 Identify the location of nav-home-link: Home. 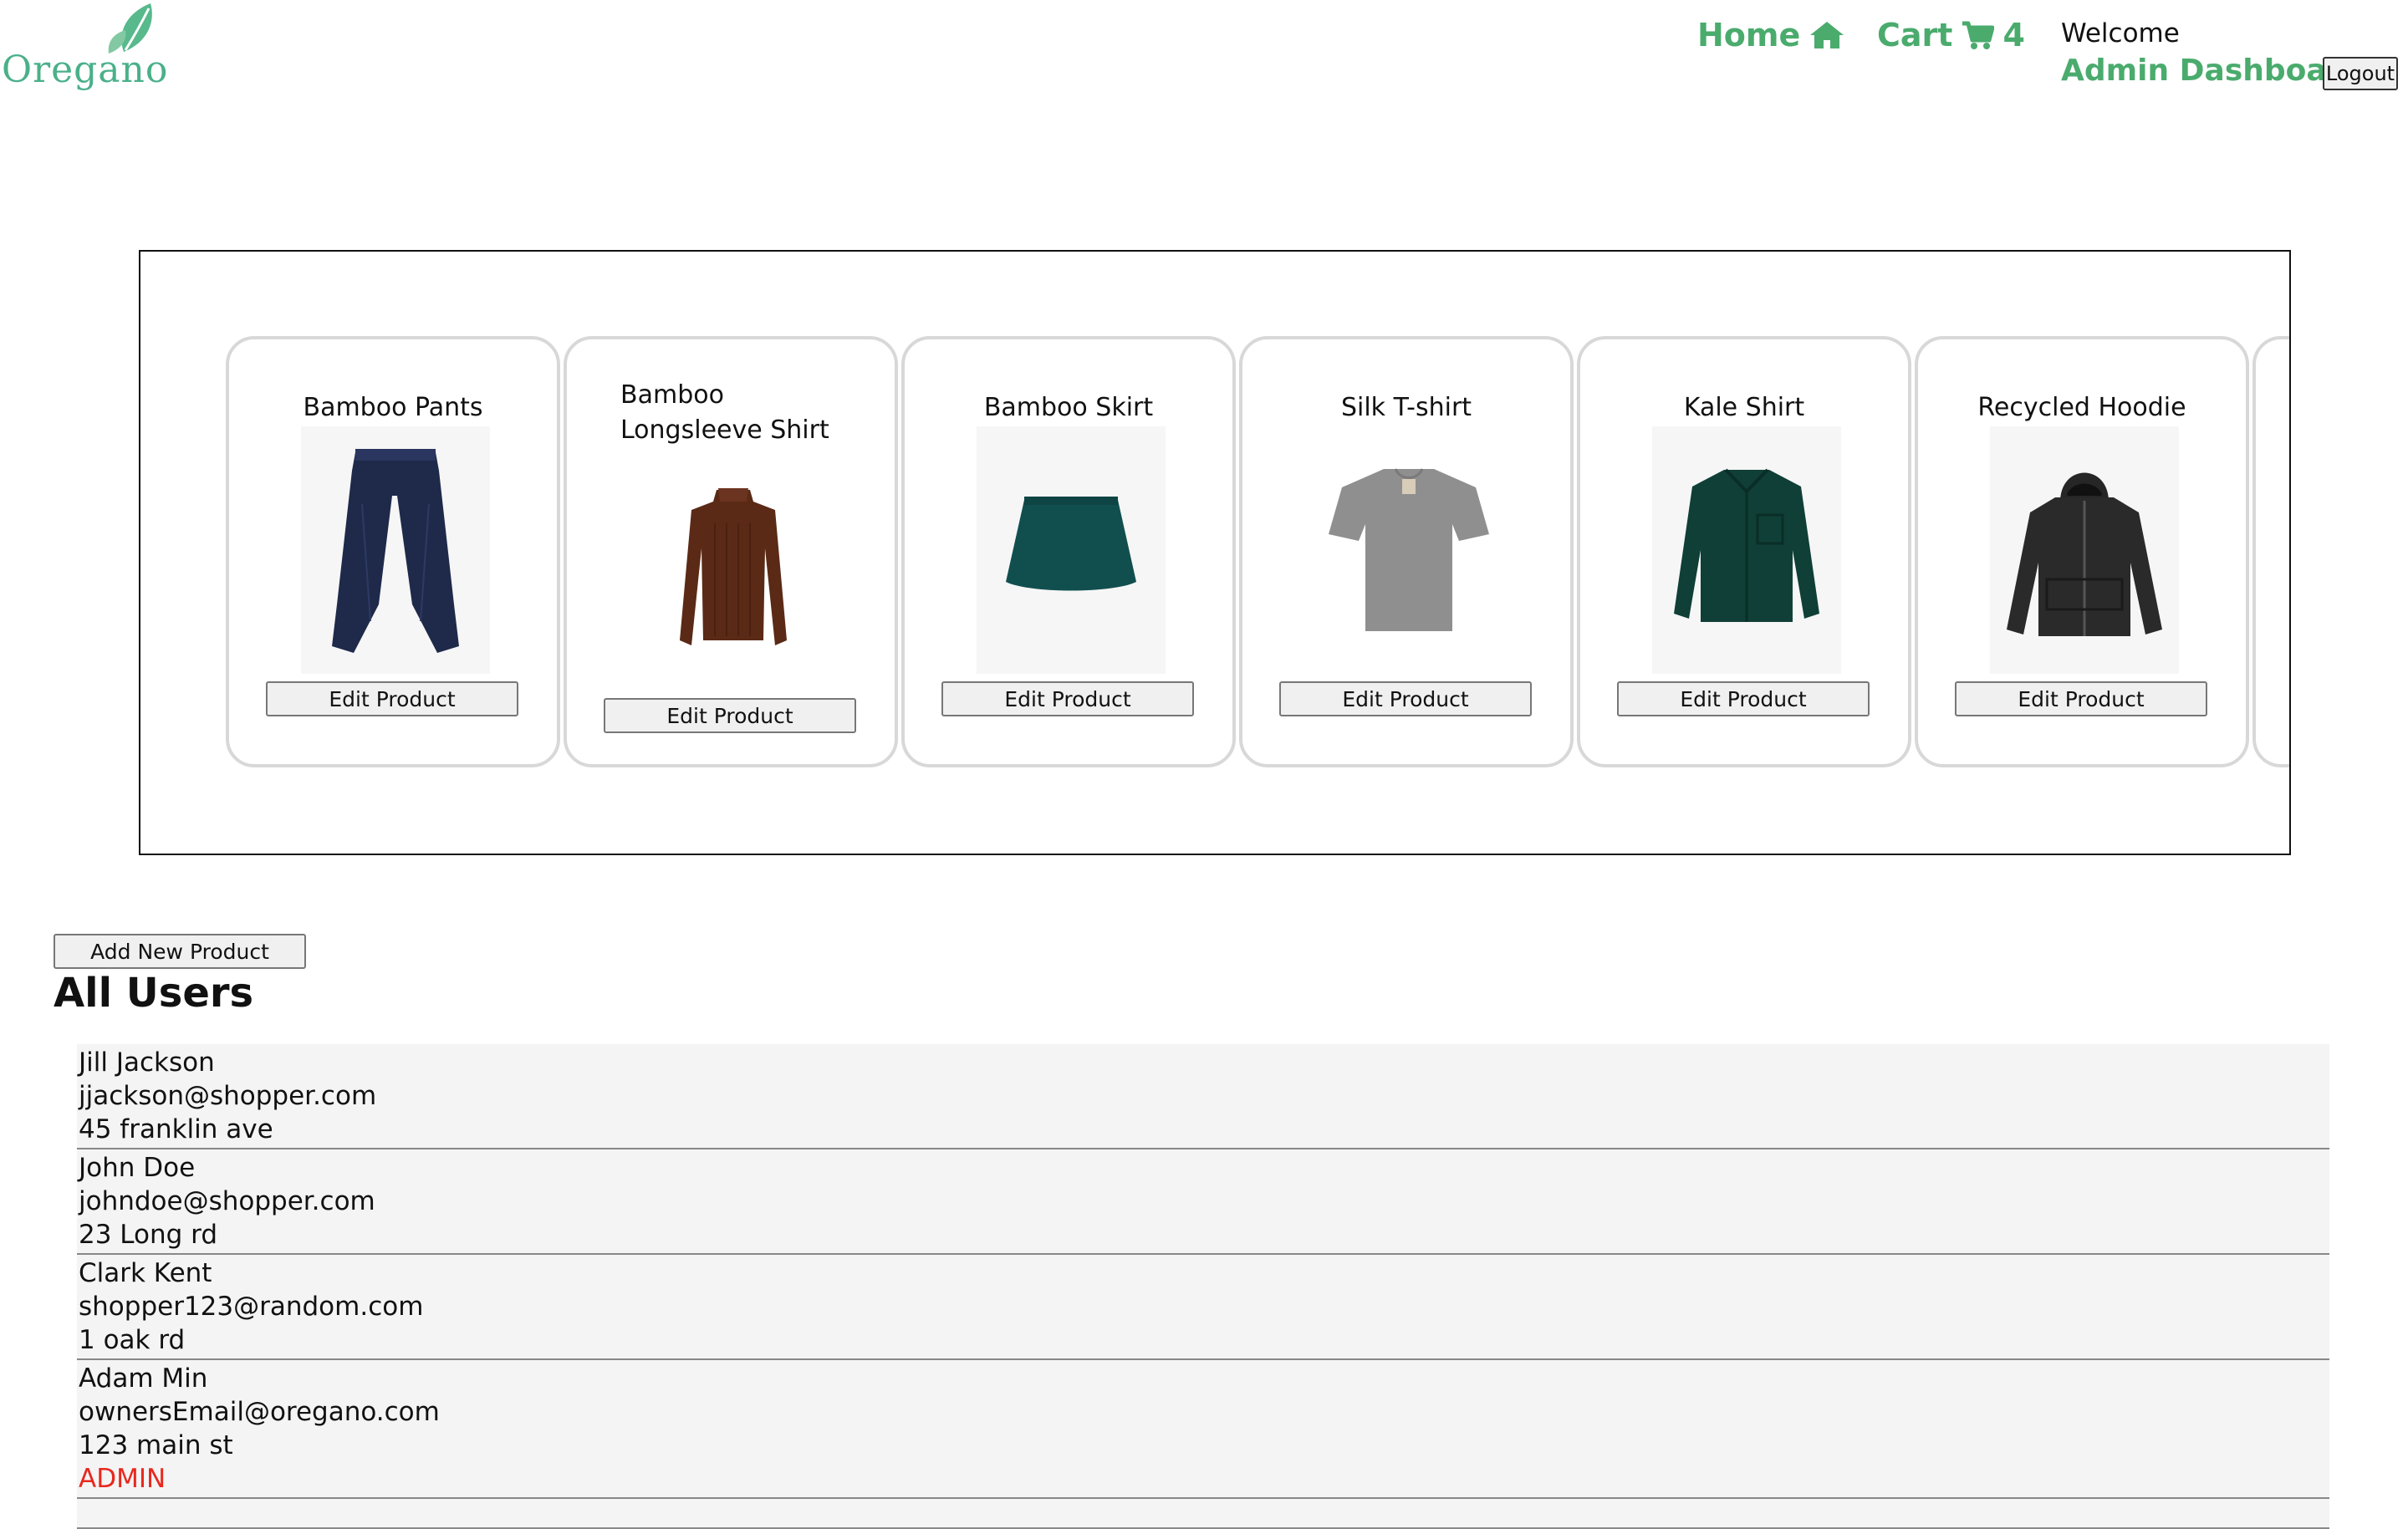
(1771, 35).